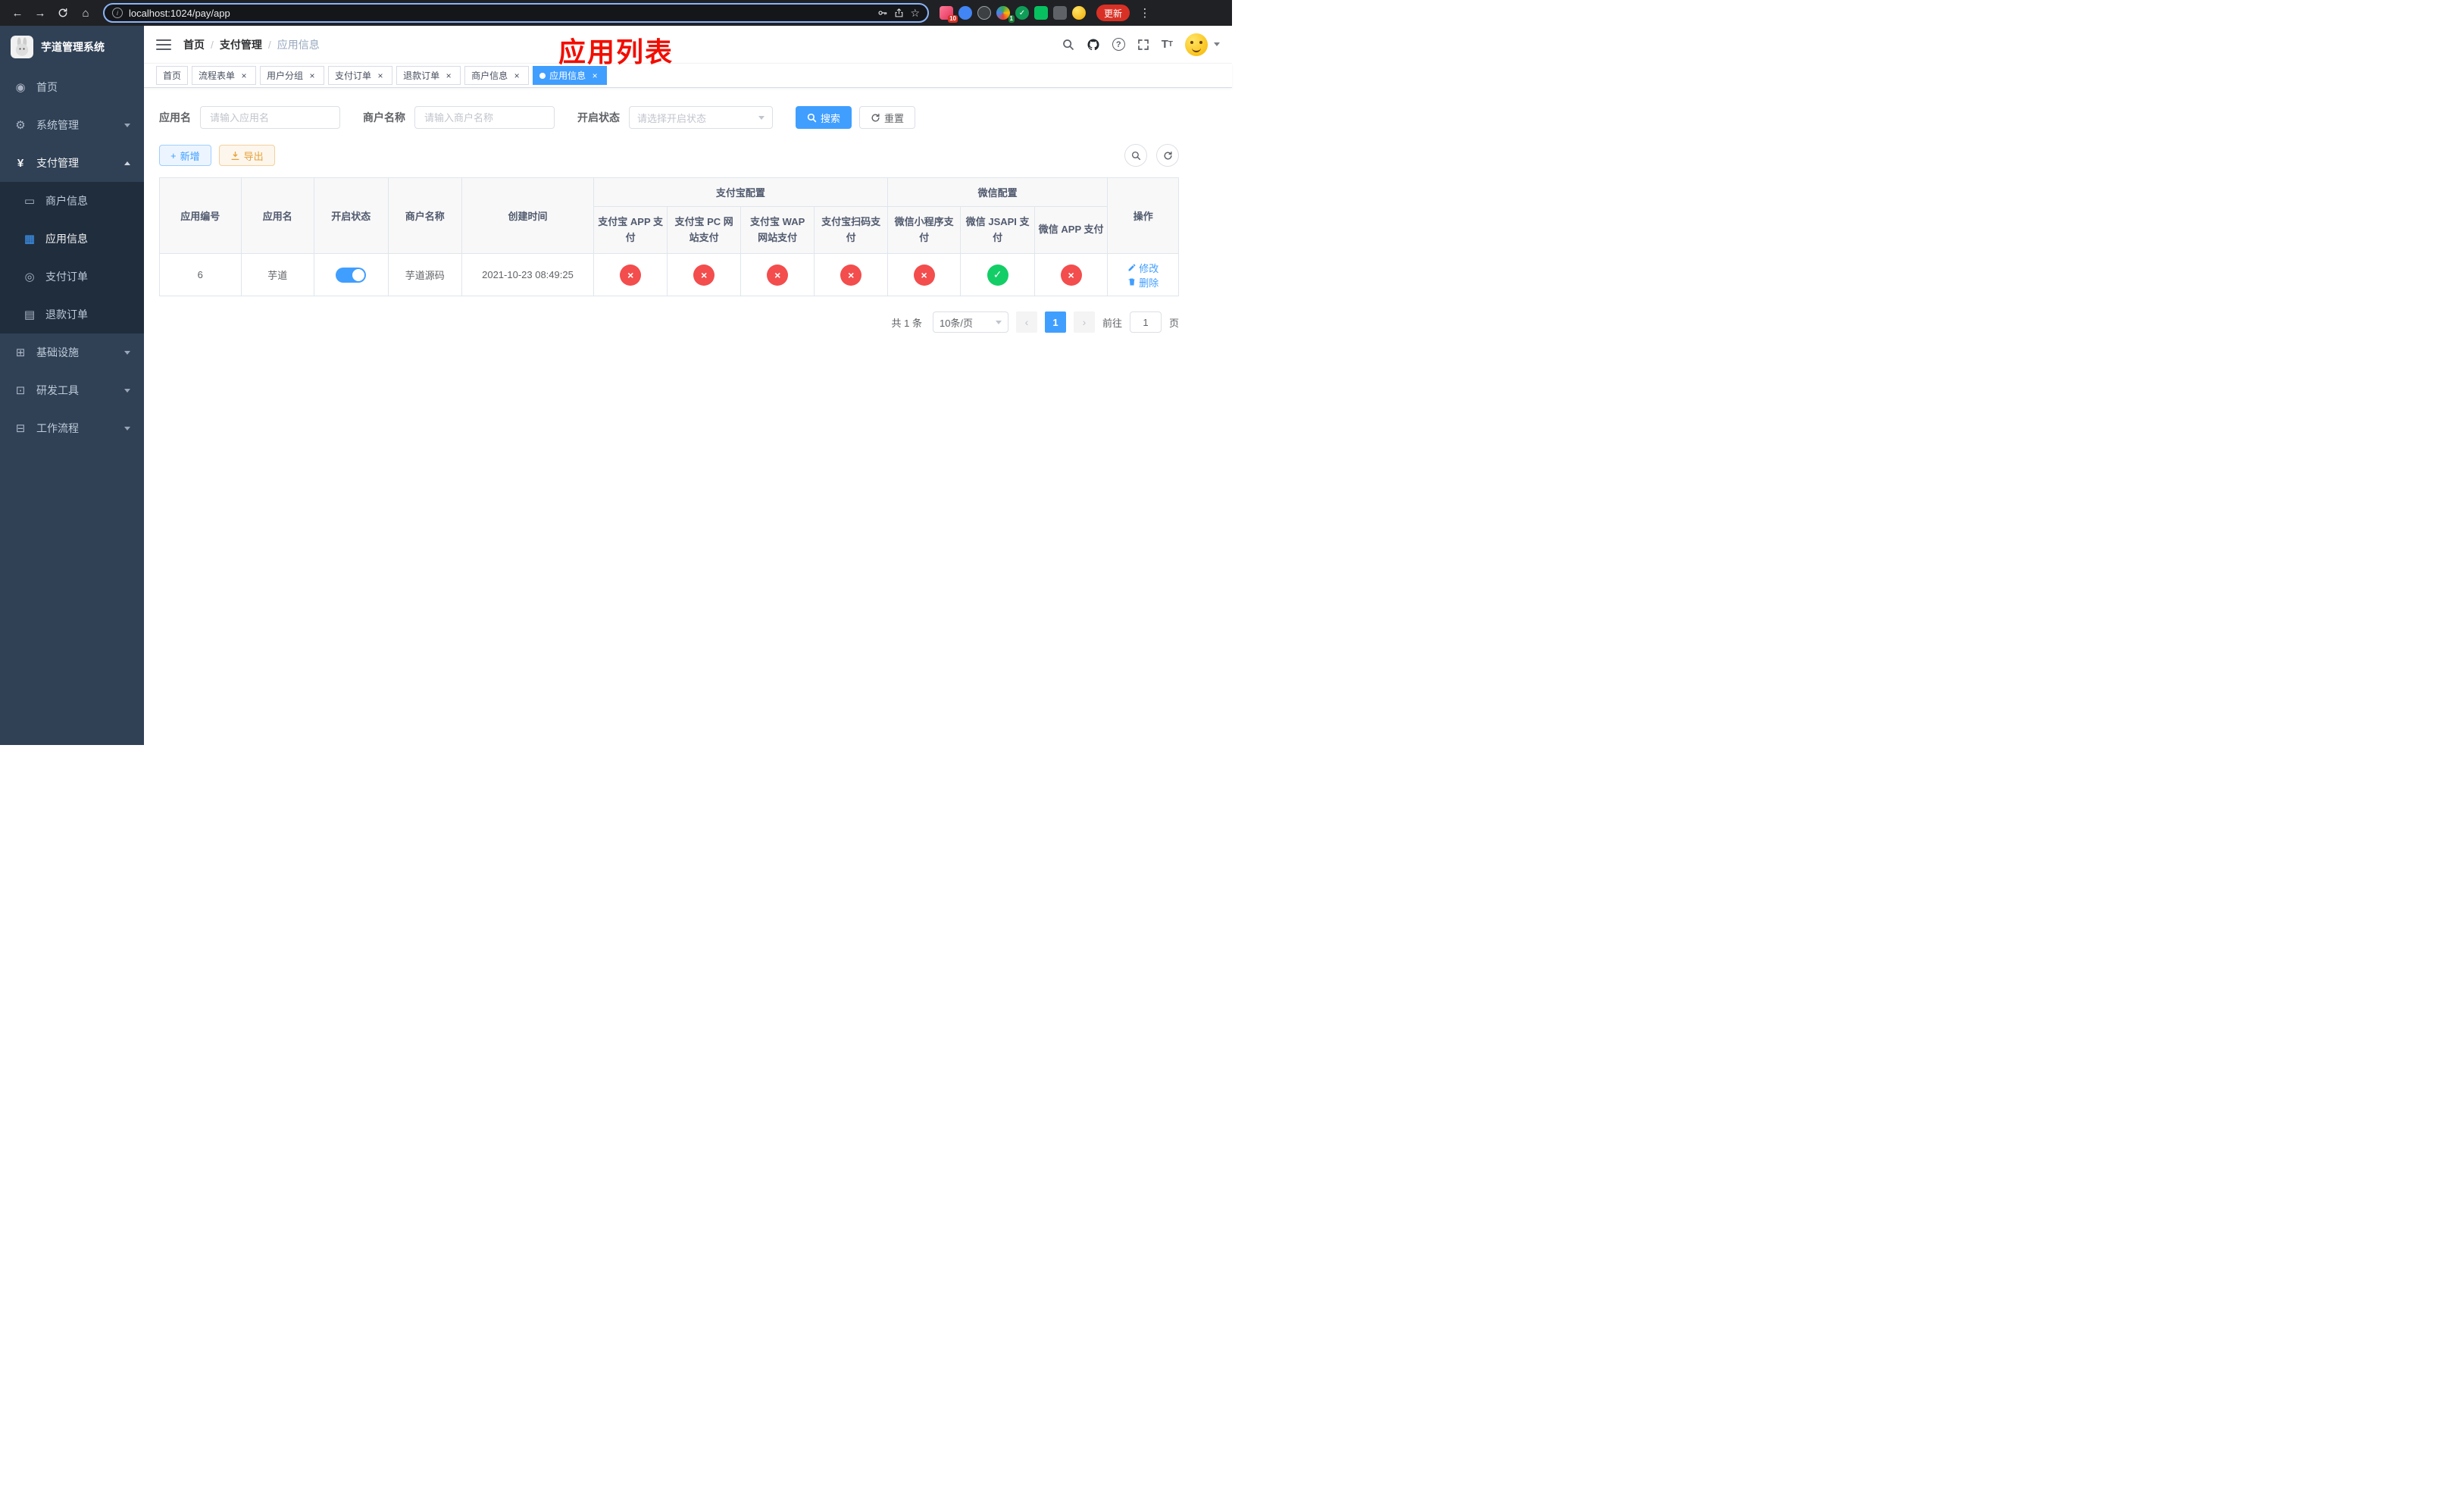 This screenshot has width=2464, height=1490. I want to click on tab-refund-order: 退款订单 ×, so click(428, 75).